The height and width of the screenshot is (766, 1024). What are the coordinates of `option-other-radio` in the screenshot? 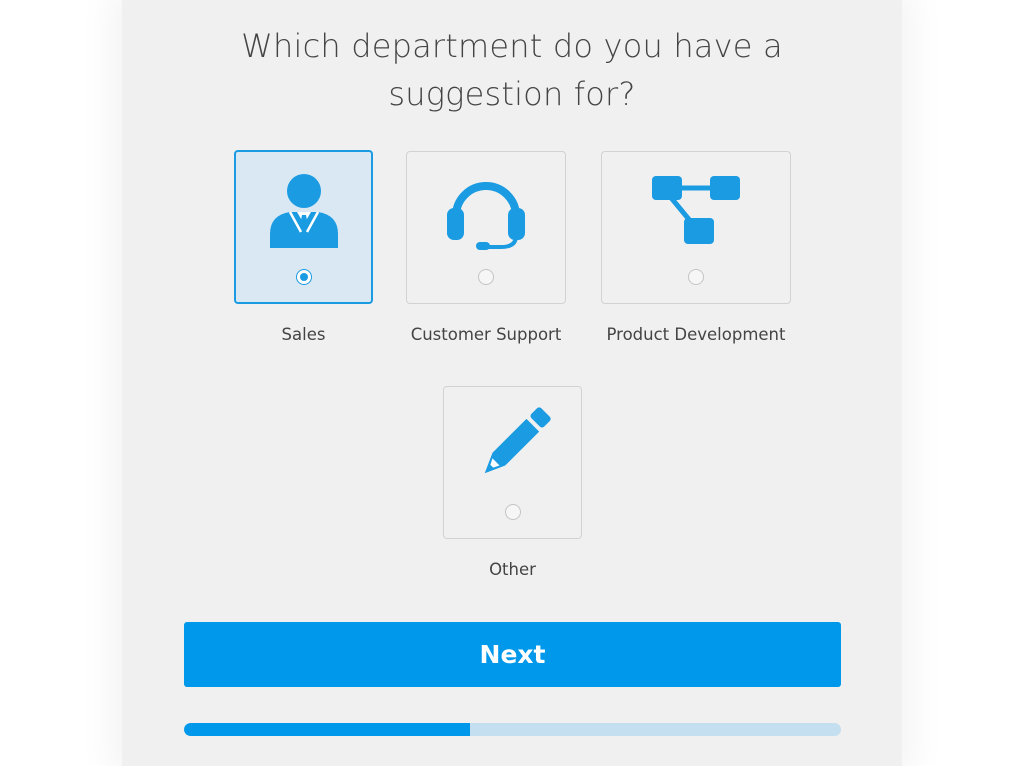 It's located at (512, 512).